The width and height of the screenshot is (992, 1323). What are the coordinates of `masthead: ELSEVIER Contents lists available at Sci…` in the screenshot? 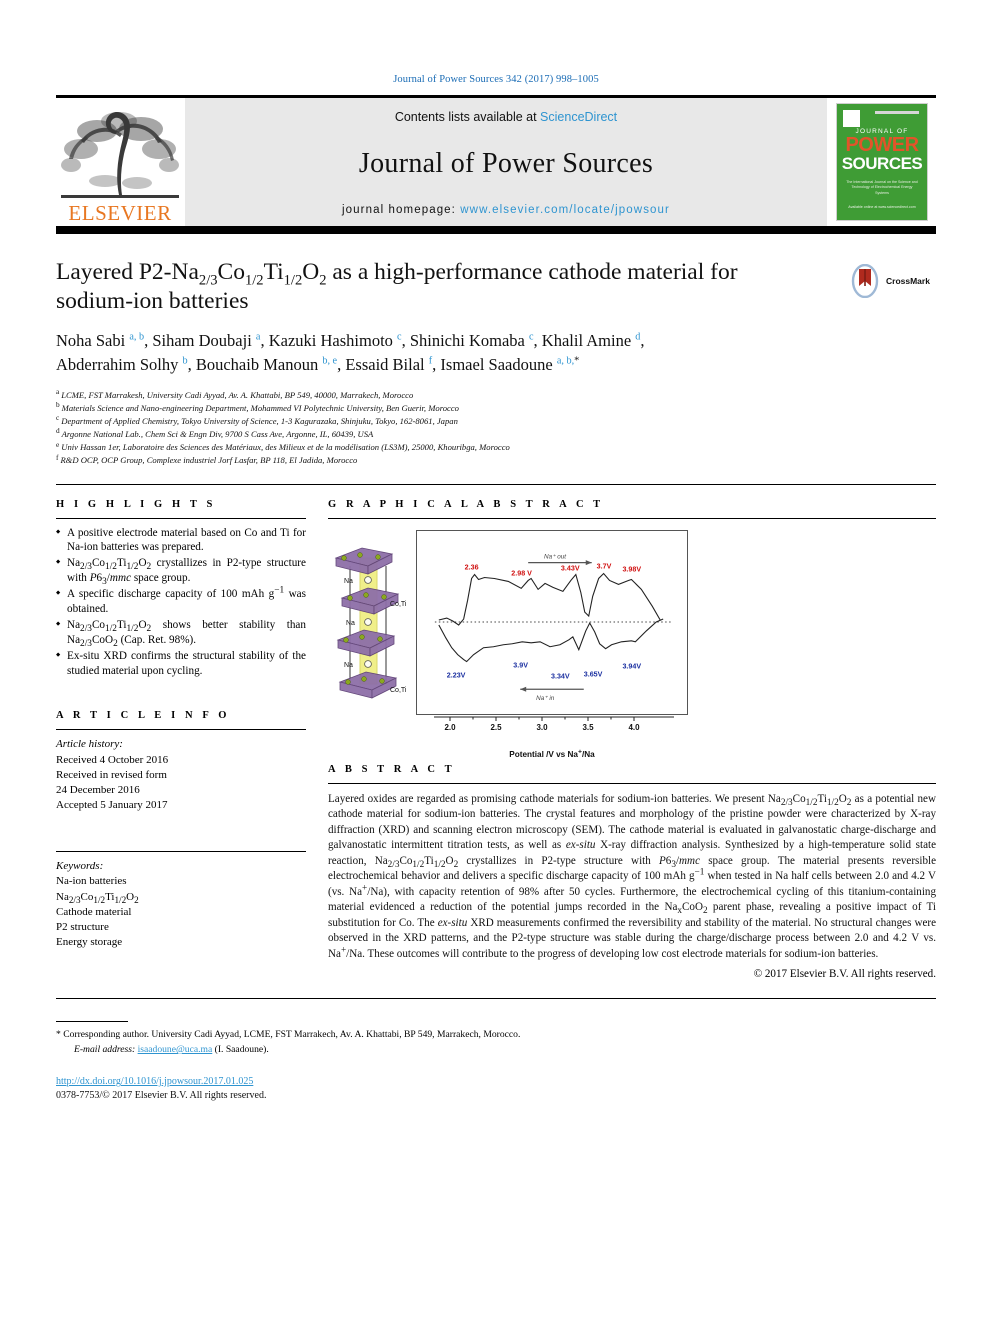 It's located at (496, 162).